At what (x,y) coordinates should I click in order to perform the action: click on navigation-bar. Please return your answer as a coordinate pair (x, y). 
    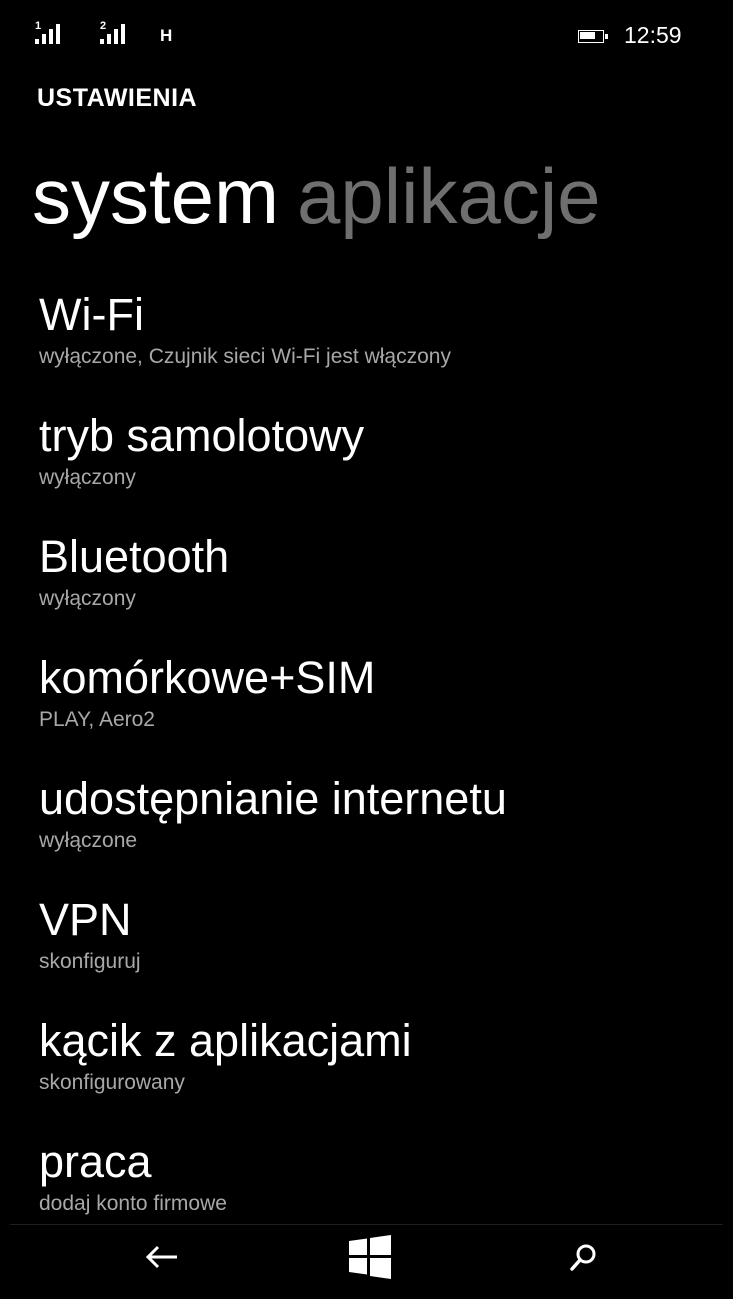
    Looking at the image, I should click on (366, 1256).